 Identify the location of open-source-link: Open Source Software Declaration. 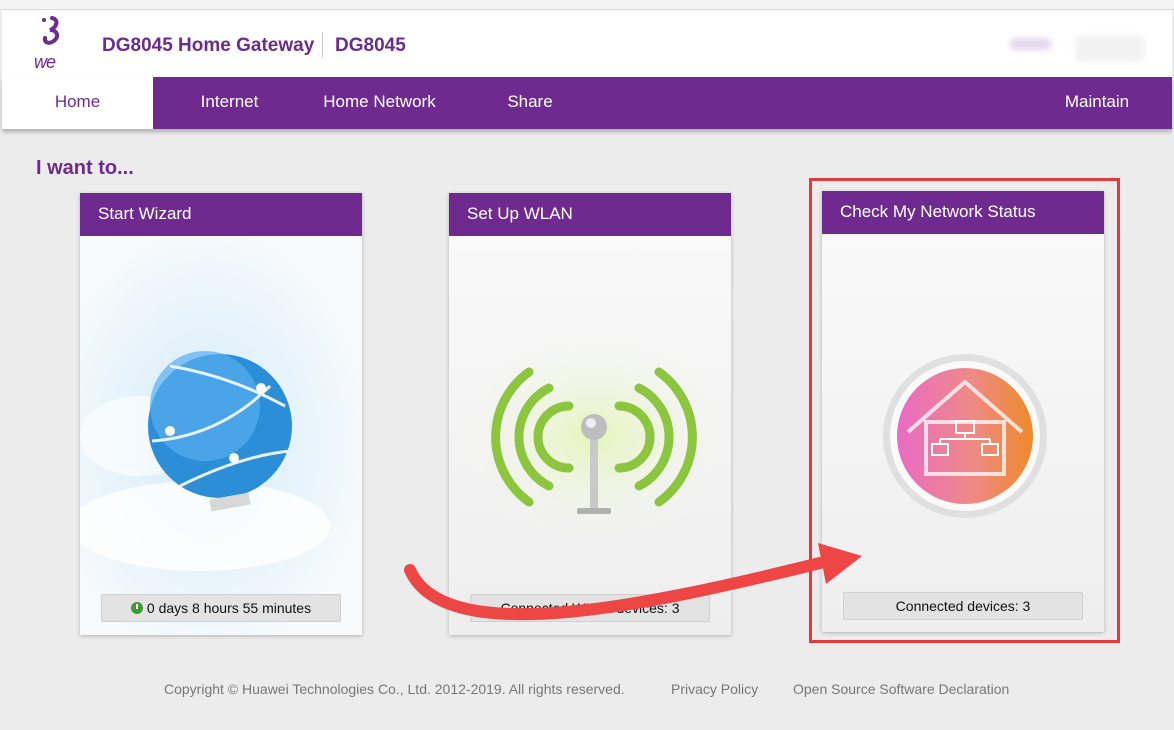
(901, 689).